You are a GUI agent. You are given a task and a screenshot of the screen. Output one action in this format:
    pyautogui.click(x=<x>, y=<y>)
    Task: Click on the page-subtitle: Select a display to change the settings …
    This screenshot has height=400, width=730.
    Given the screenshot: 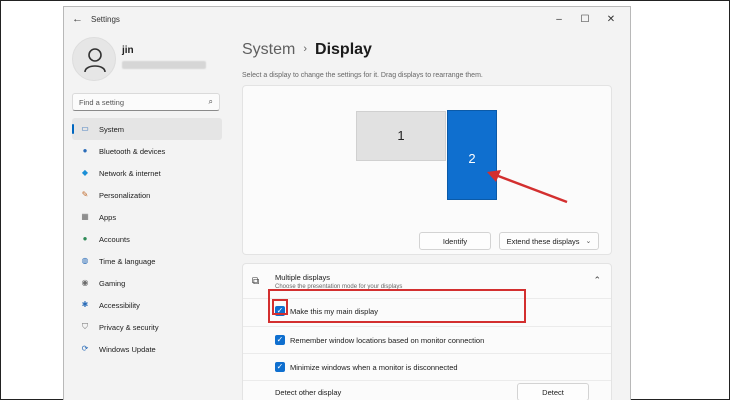 What is the action you would take?
    pyautogui.click(x=362, y=75)
    